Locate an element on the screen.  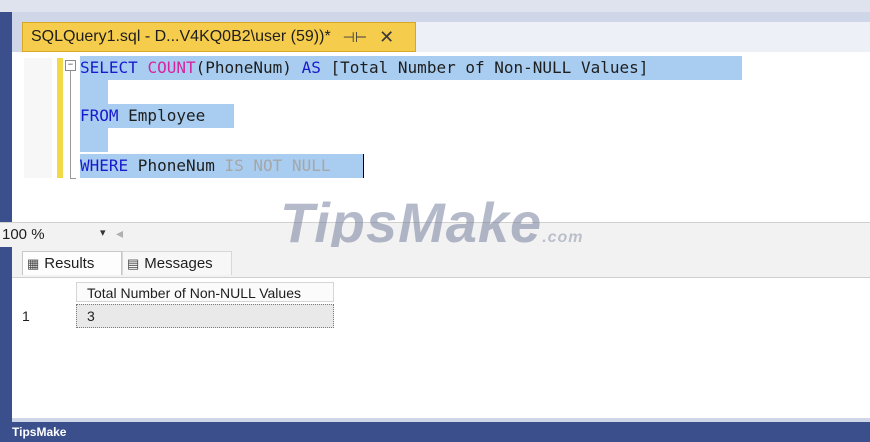
tab-results-label: Results is located at coordinates (69, 263).